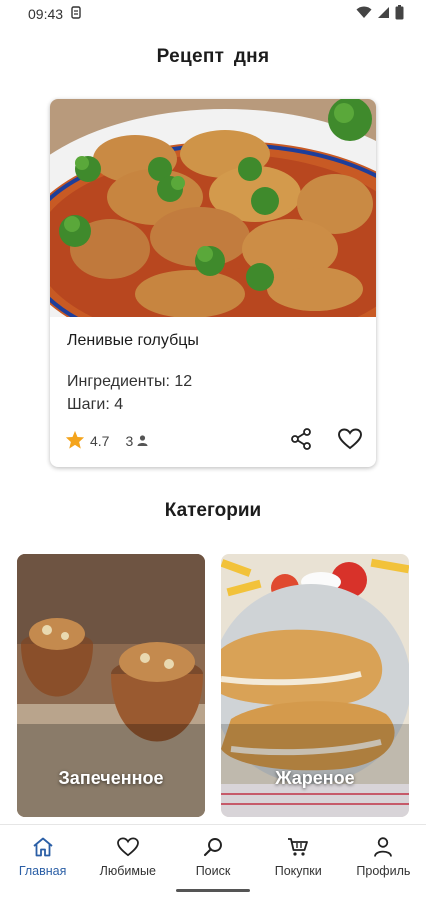 This screenshot has height=900, width=426. I want to click on favorite-heart-icon, so click(350, 441).